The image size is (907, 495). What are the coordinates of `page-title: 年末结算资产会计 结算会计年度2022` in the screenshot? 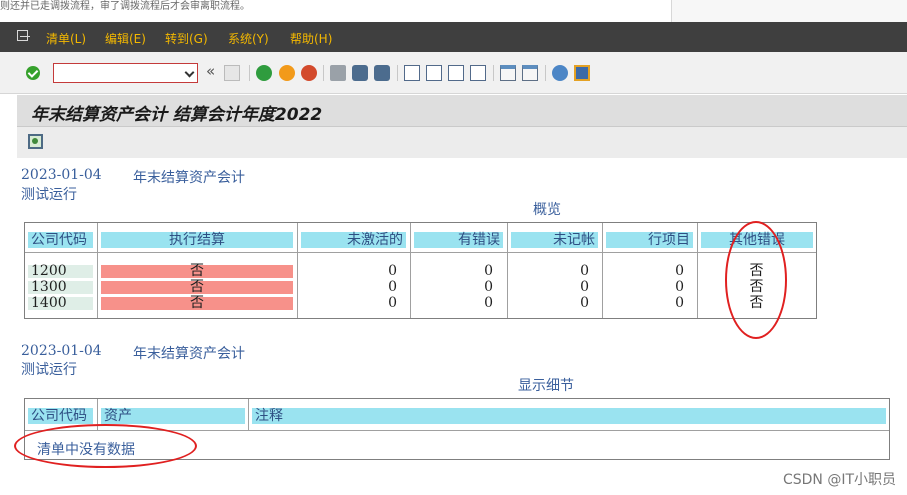 It's located at (177, 115).